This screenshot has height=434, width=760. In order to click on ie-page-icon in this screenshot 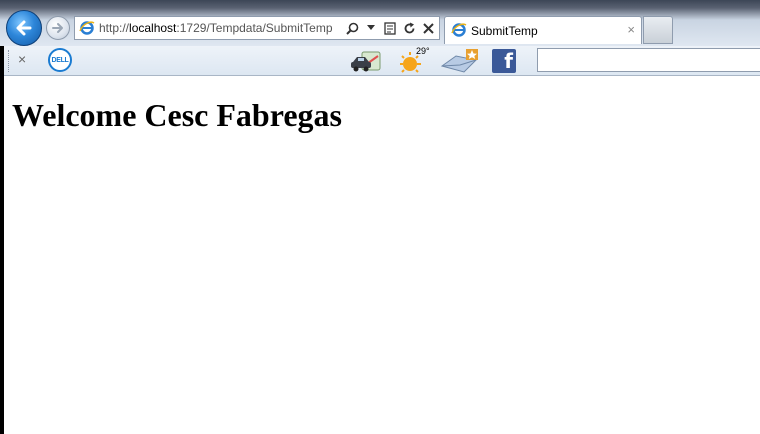, I will do `click(87, 30)`.